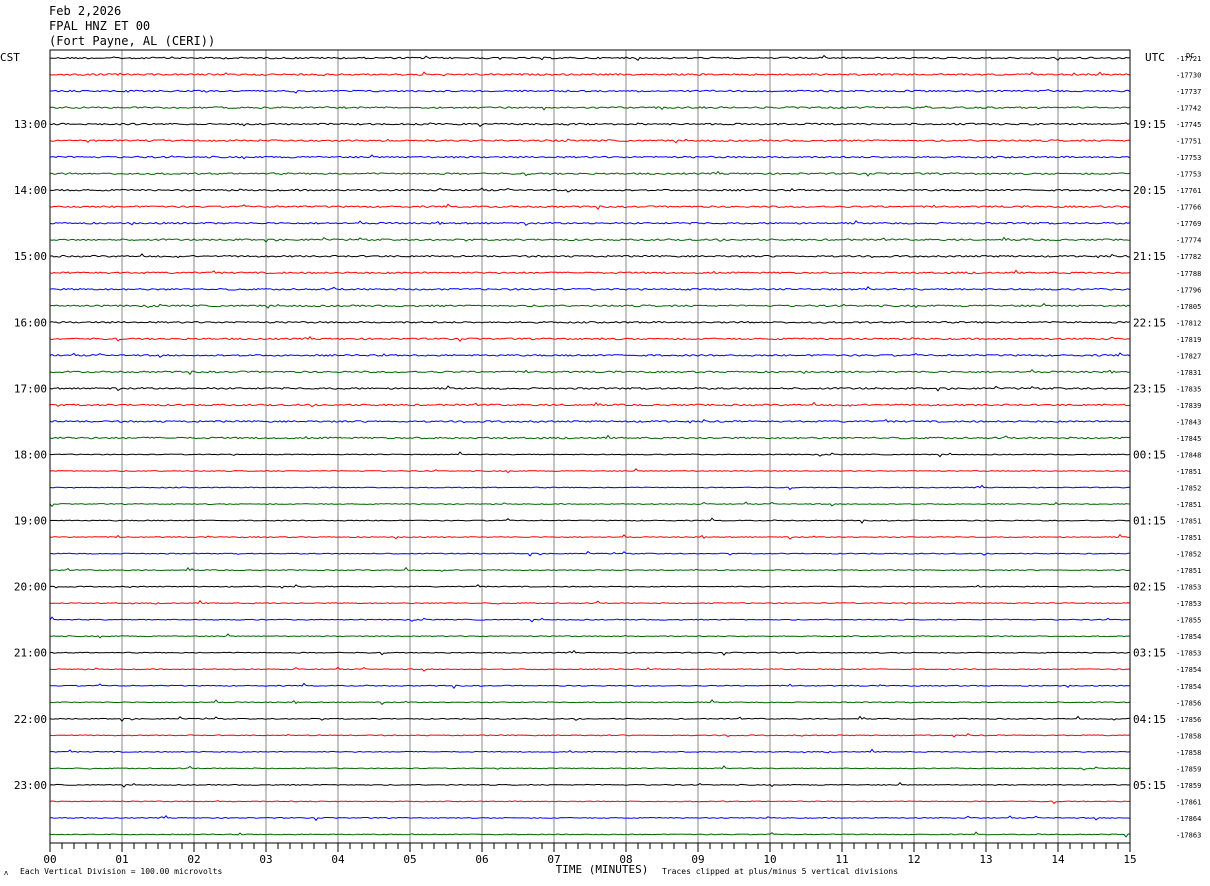  I want to click on dc-offset-label: -17864, so click(1188, 819).